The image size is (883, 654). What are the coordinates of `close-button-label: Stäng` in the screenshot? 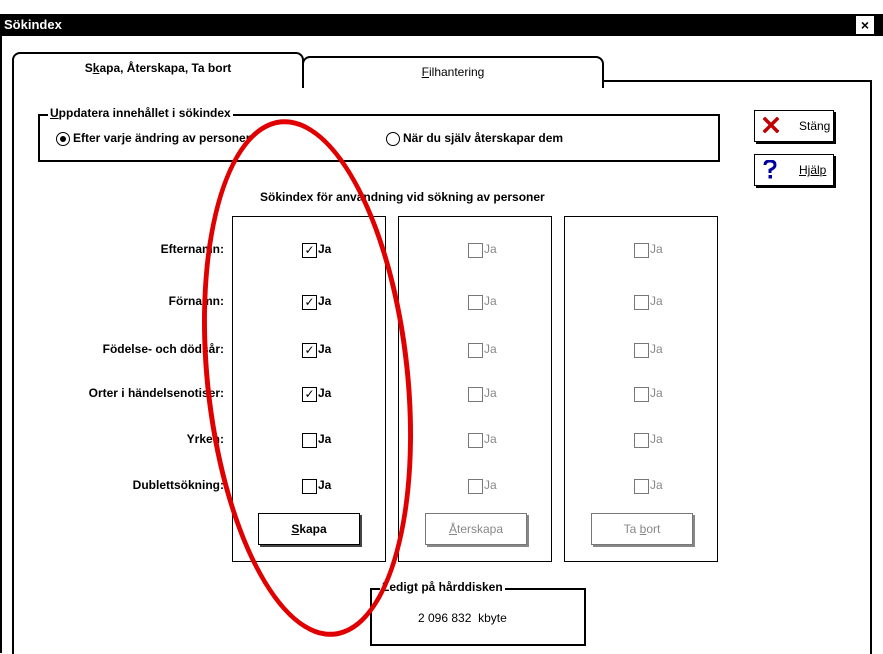 It's located at (815, 126).